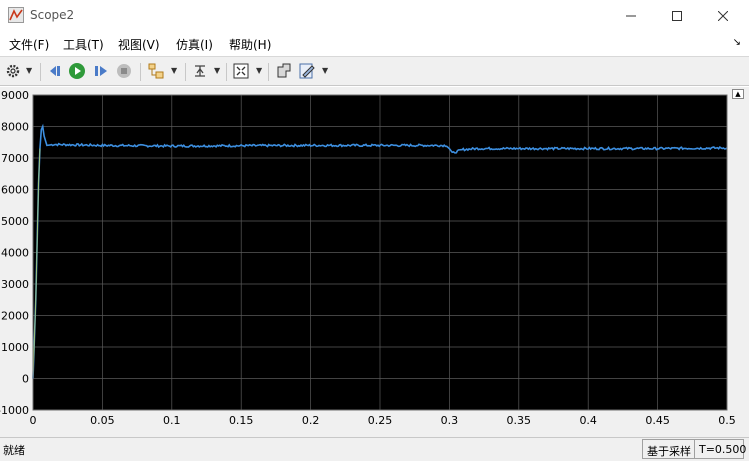 The height and width of the screenshot is (461, 749). What do you see at coordinates (737, 42) in the screenshot?
I see `menu-chevron-icon: ↘` at bounding box center [737, 42].